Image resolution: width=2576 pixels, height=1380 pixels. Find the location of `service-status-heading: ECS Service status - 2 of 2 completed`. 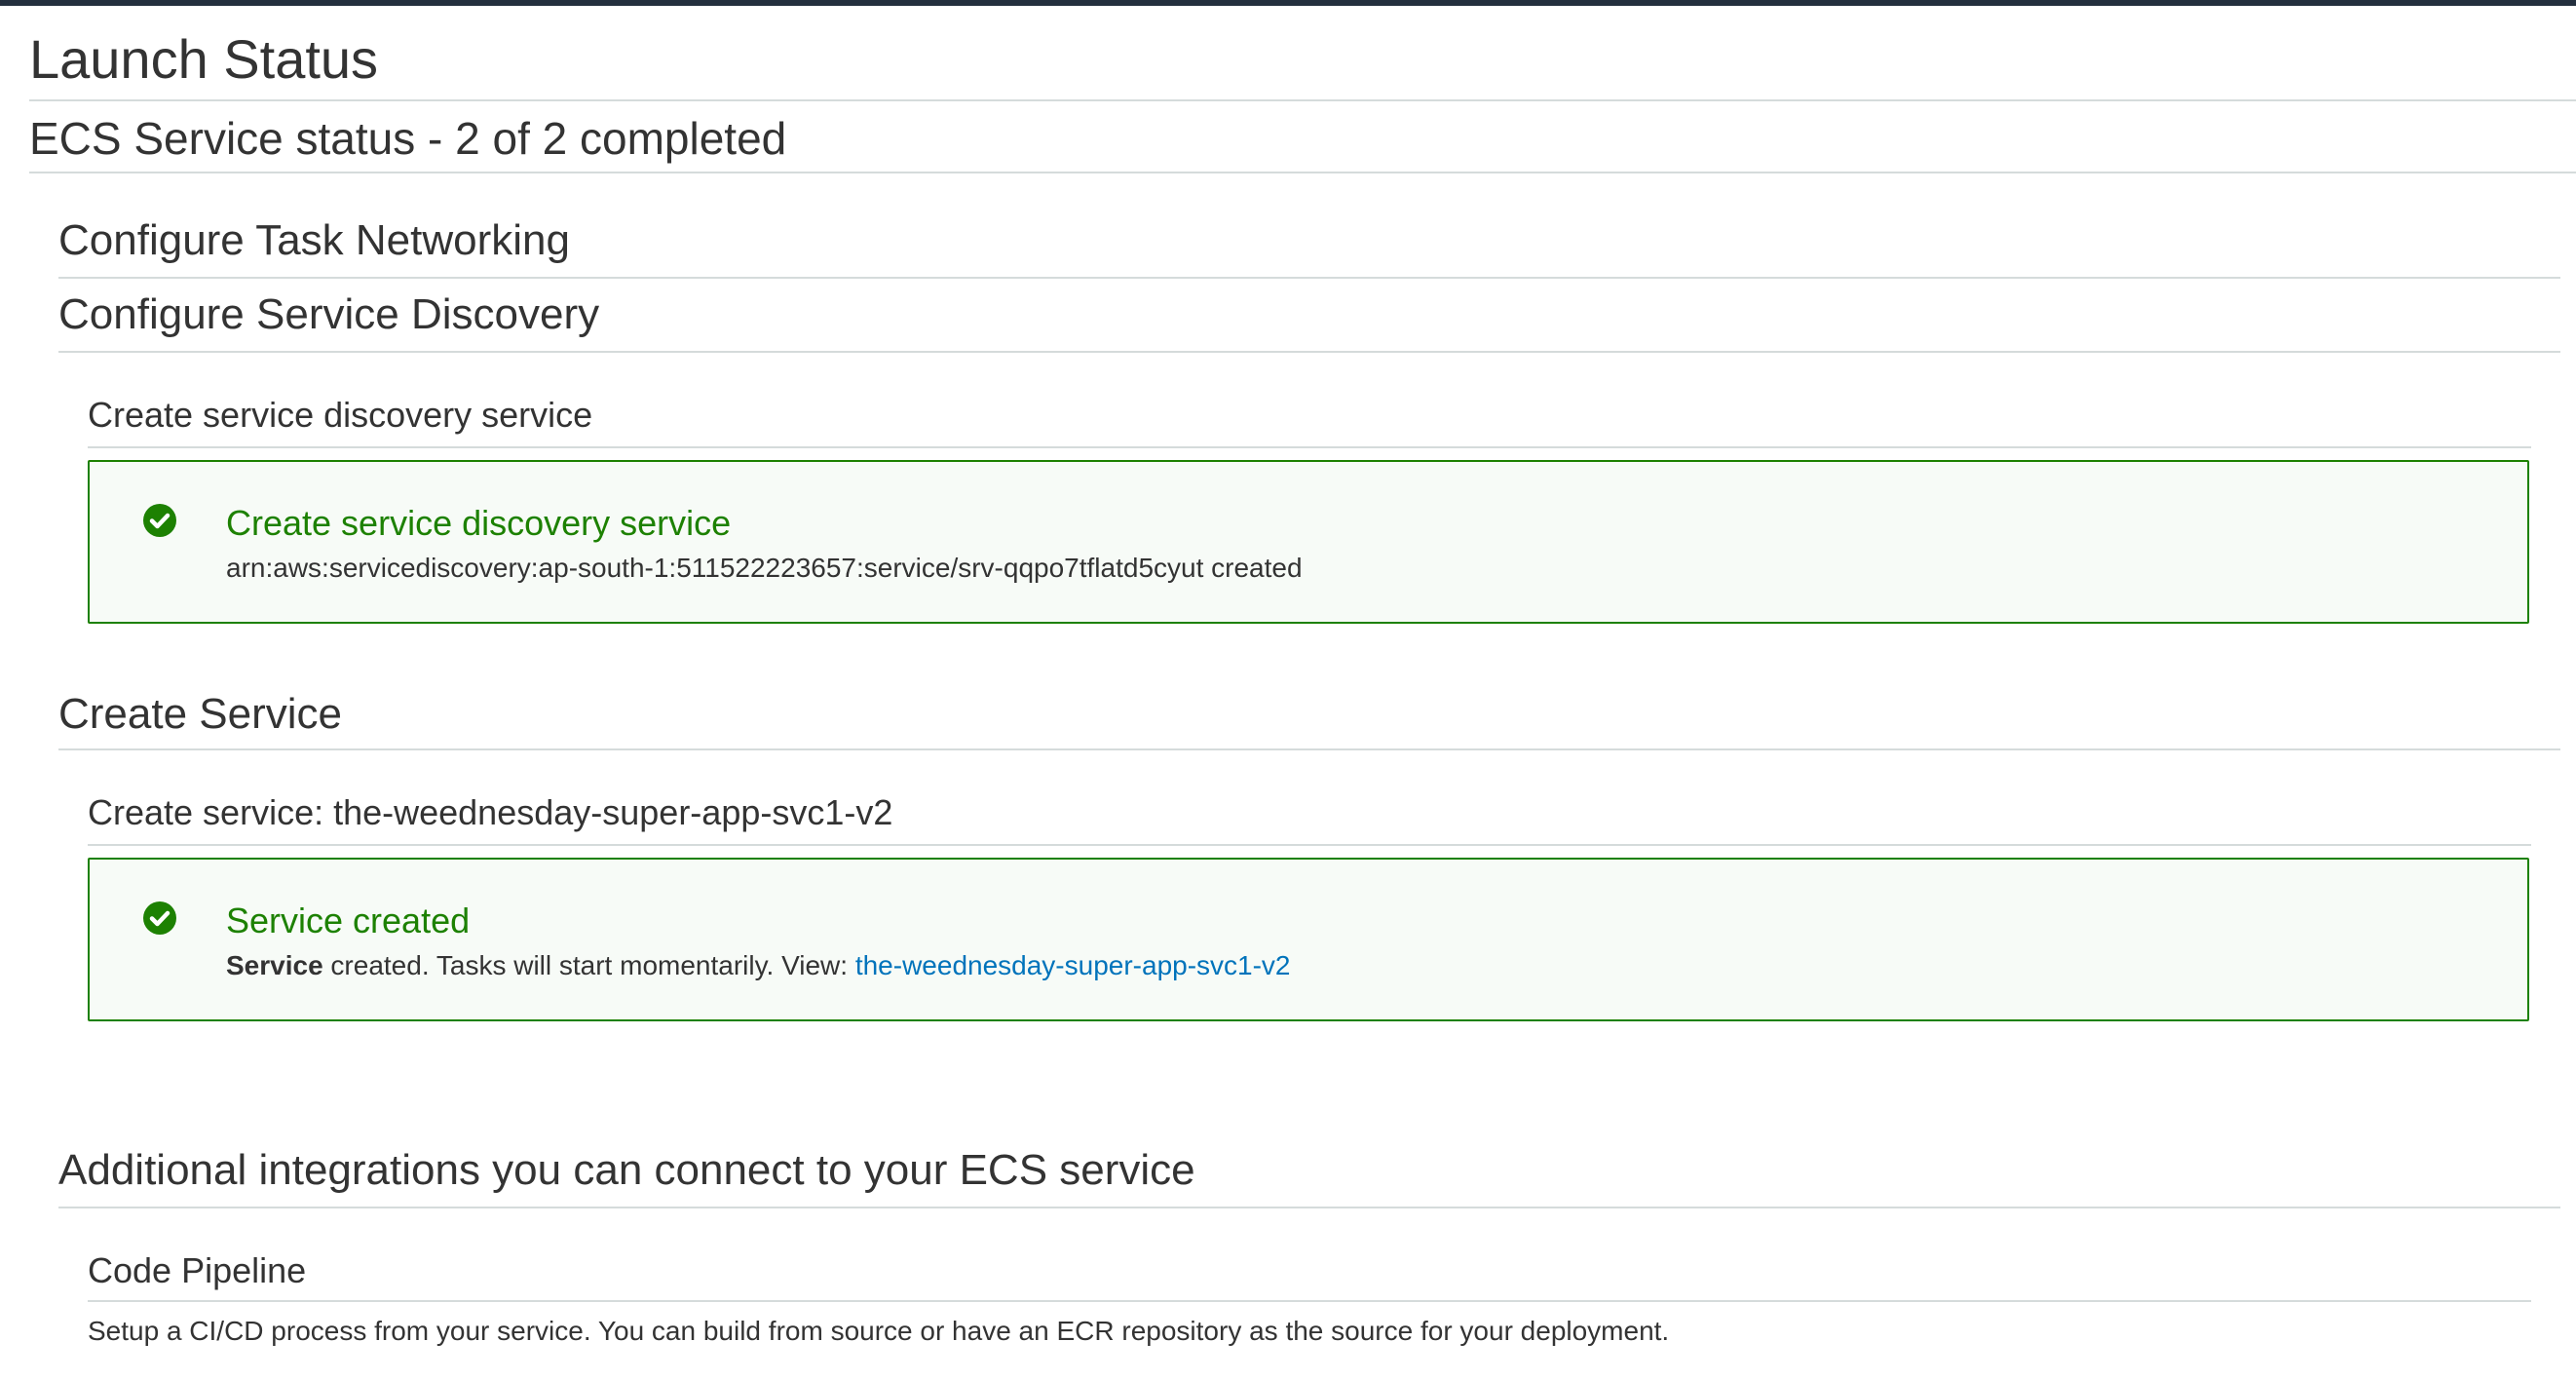

service-status-heading: ECS Service status - 2 of 2 completed is located at coordinates (408, 139).